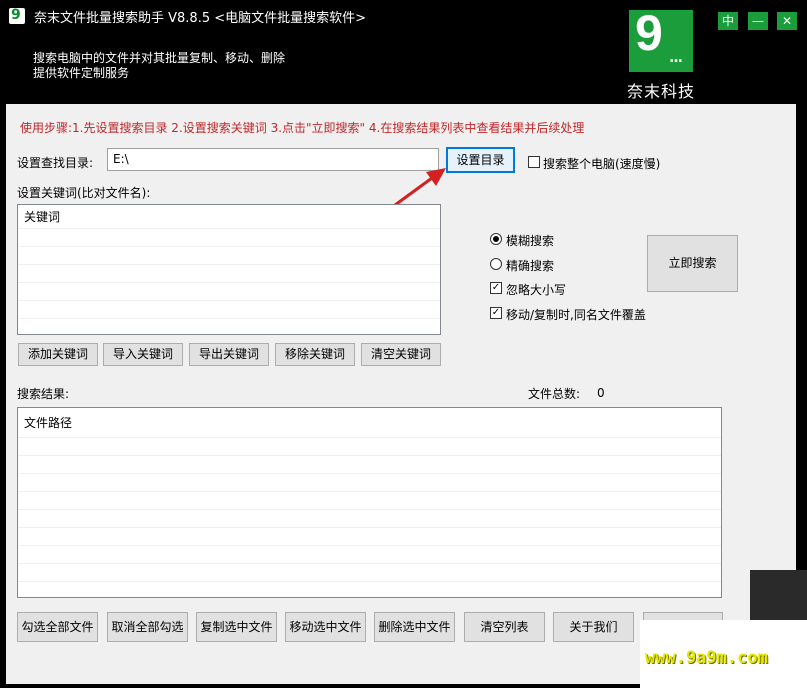 The width and height of the screenshot is (807, 688). I want to click on search-now-button: 立即搜索, so click(692, 263).